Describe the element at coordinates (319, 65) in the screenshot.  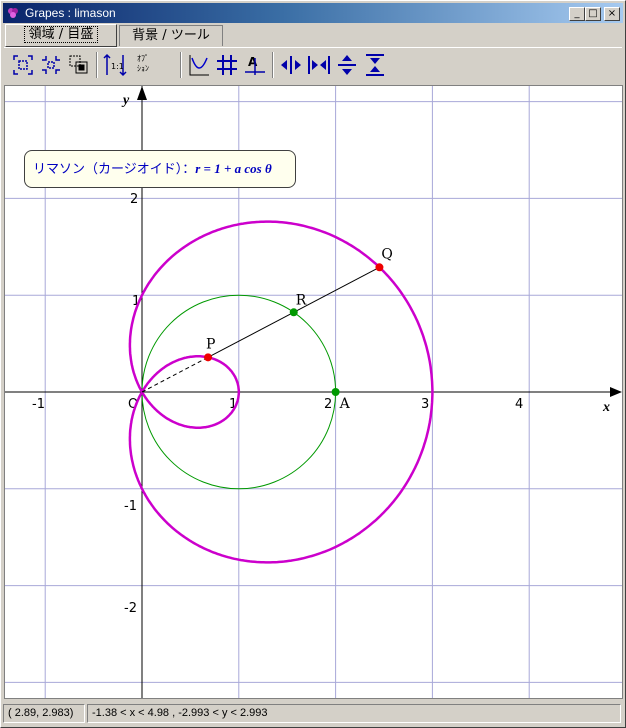
I see `x-shrink-icon` at that location.